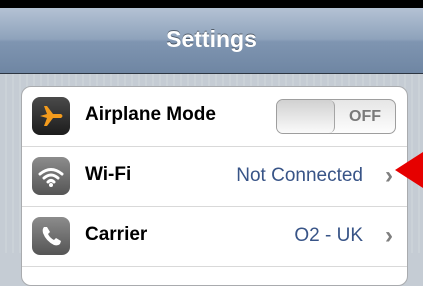  Describe the element at coordinates (336, 116) in the screenshot. I see `airplane-mode-toggle: OFF` at that location.